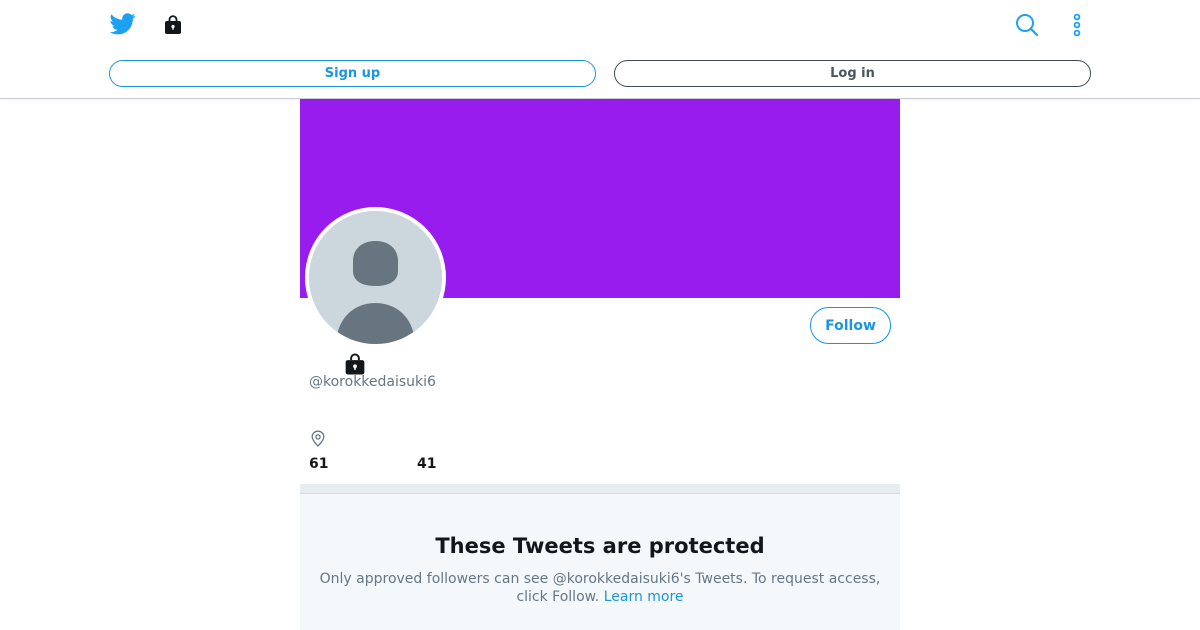 The width and height of the screenshot is (1200, 630). I want to click on following-count: 61, so click(318, 464).